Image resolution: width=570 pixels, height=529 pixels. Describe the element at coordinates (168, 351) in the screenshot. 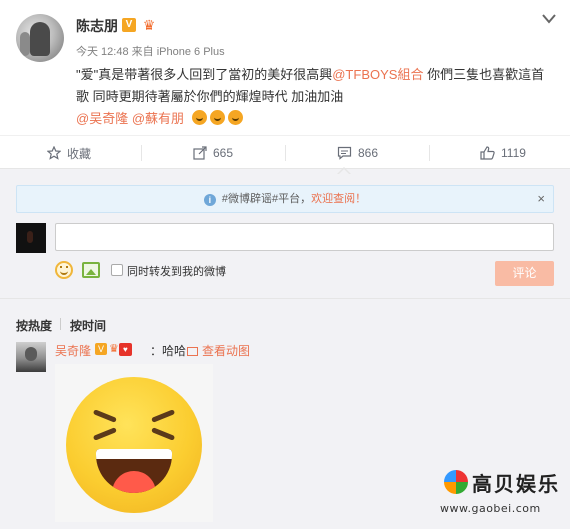

I see `comment-text: ：哈哈` at that location.